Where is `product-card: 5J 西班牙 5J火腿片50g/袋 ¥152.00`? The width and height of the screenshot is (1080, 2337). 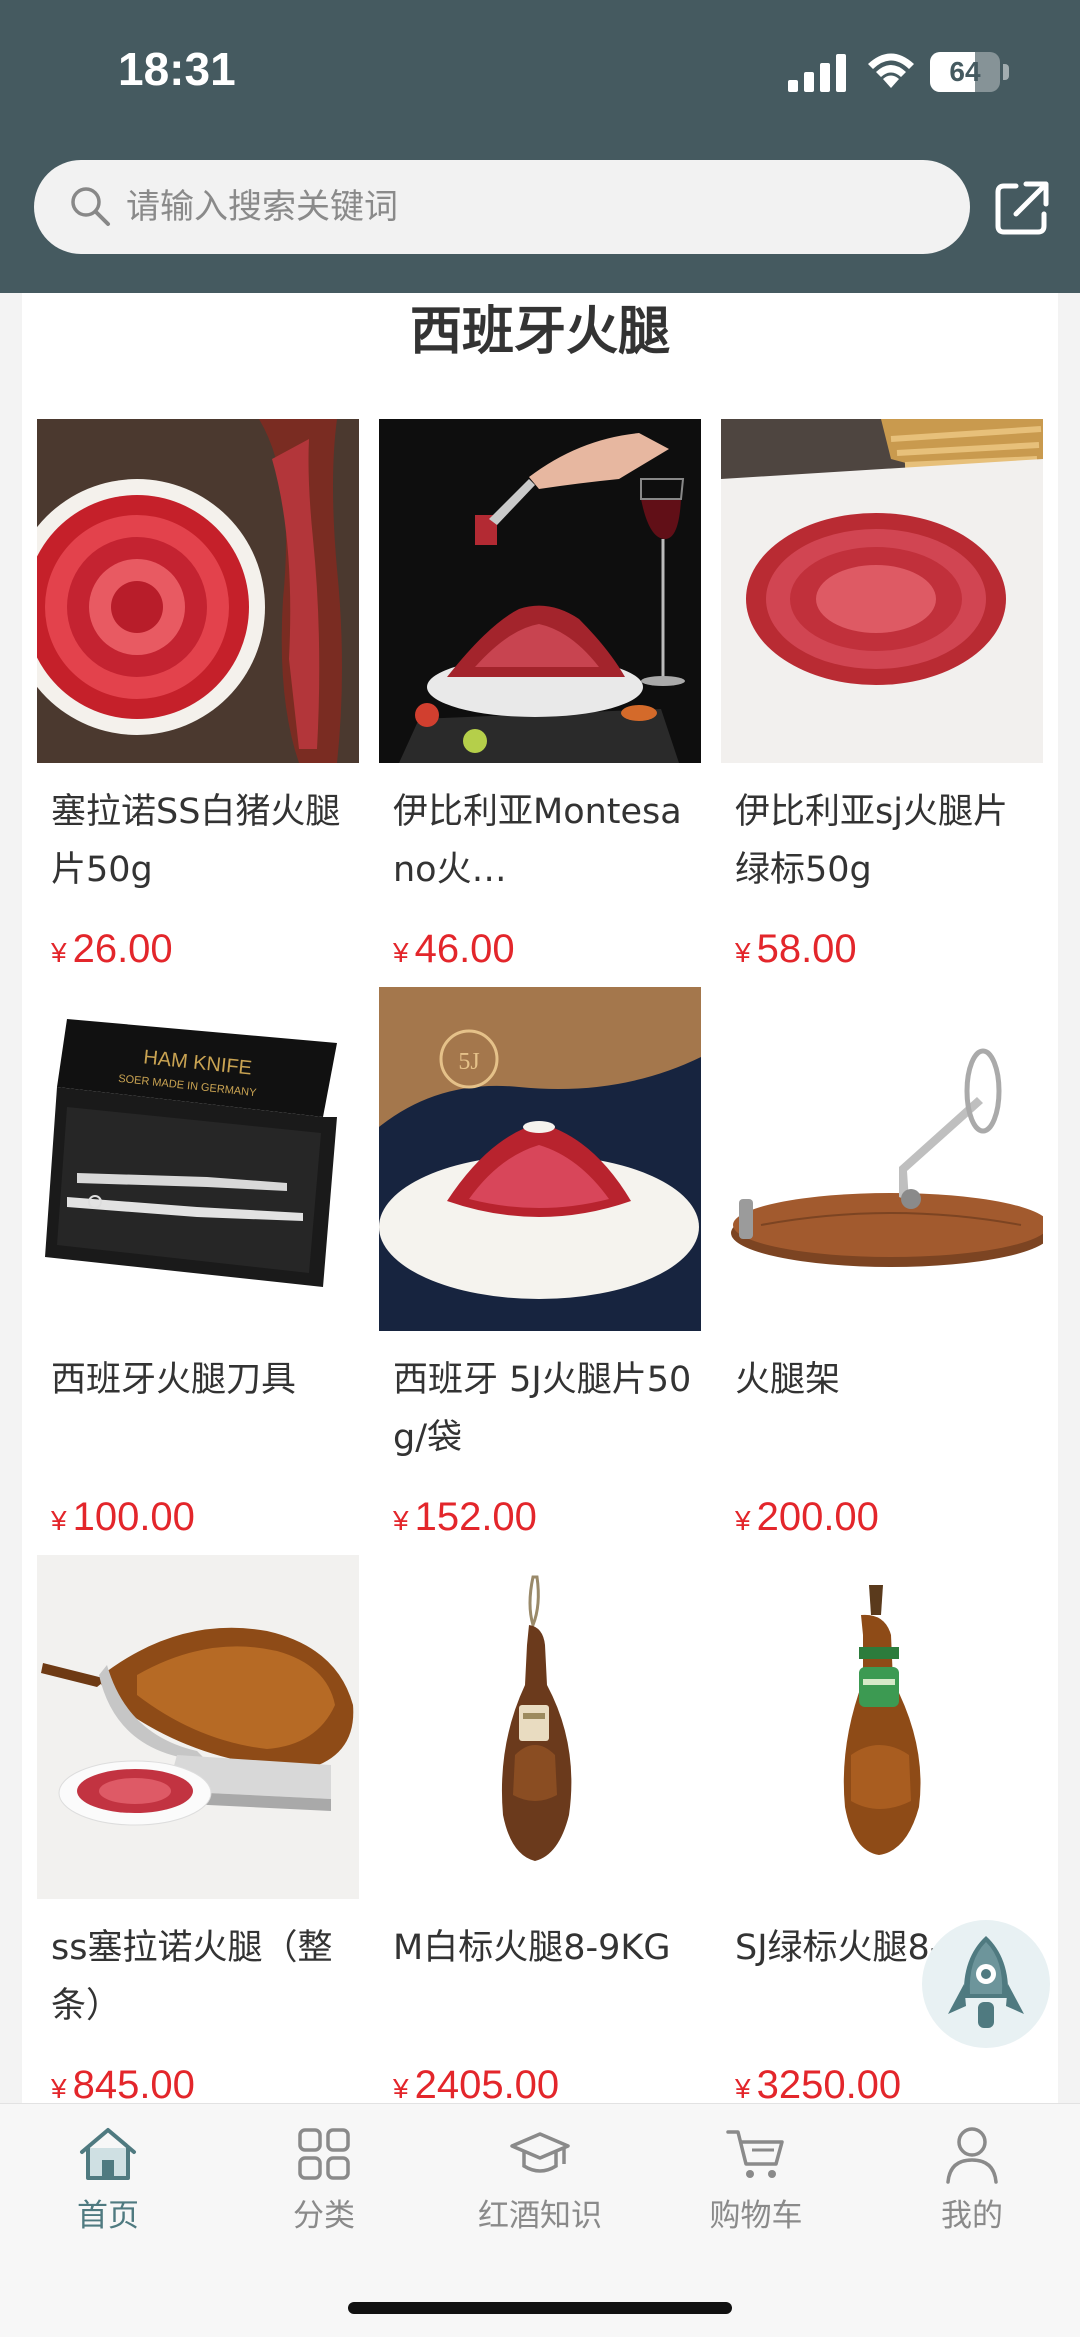
product-card: 5J 西班牙 5J火腿片50g/袋 ¥152.00 is located at coordinates (540, 1267).